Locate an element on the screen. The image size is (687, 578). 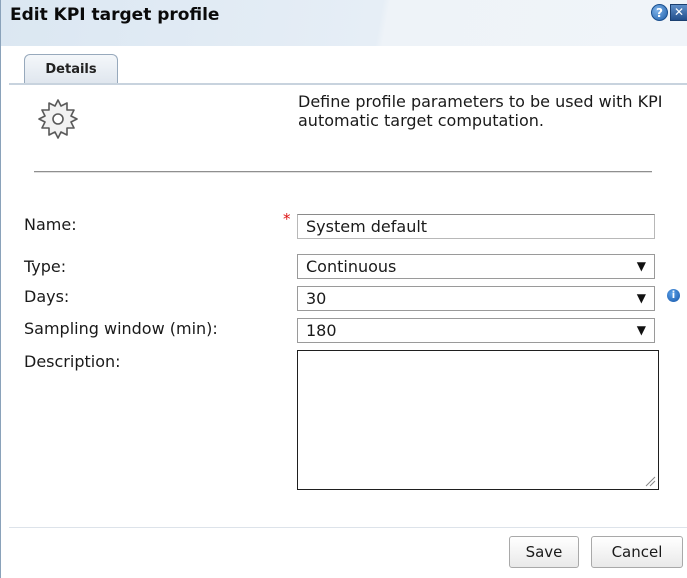
type-select-value: Continuous is located at coordinates (351, 266).